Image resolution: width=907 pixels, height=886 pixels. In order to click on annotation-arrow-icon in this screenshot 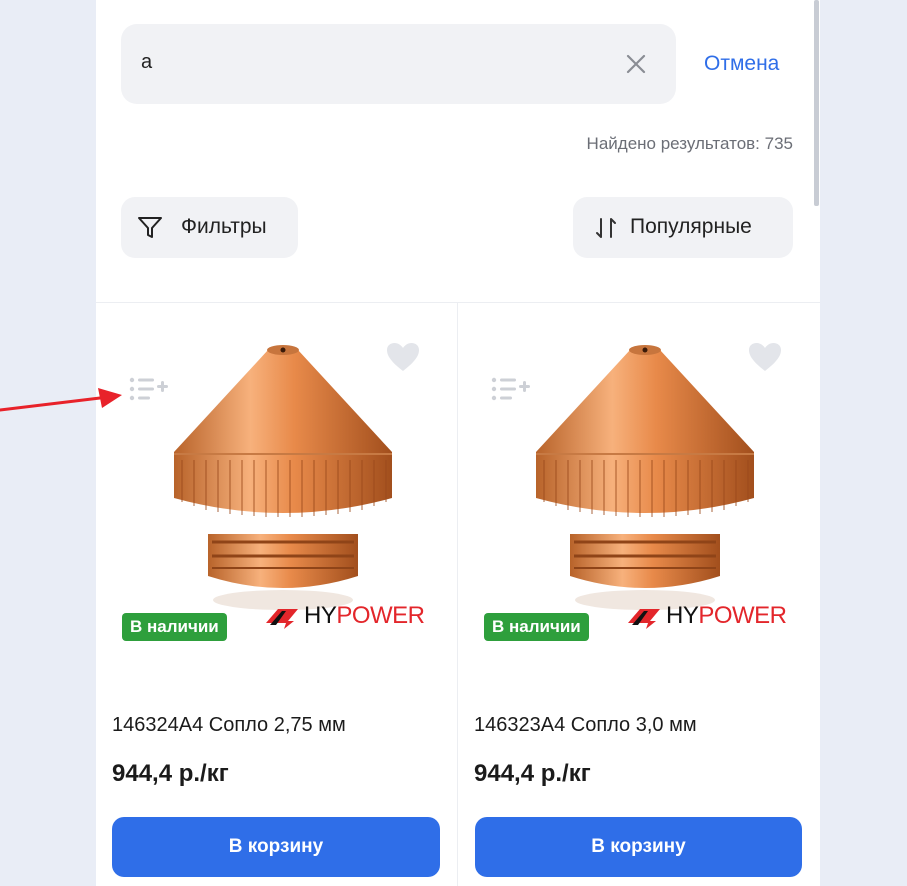, I will do `click(61, 400)`.